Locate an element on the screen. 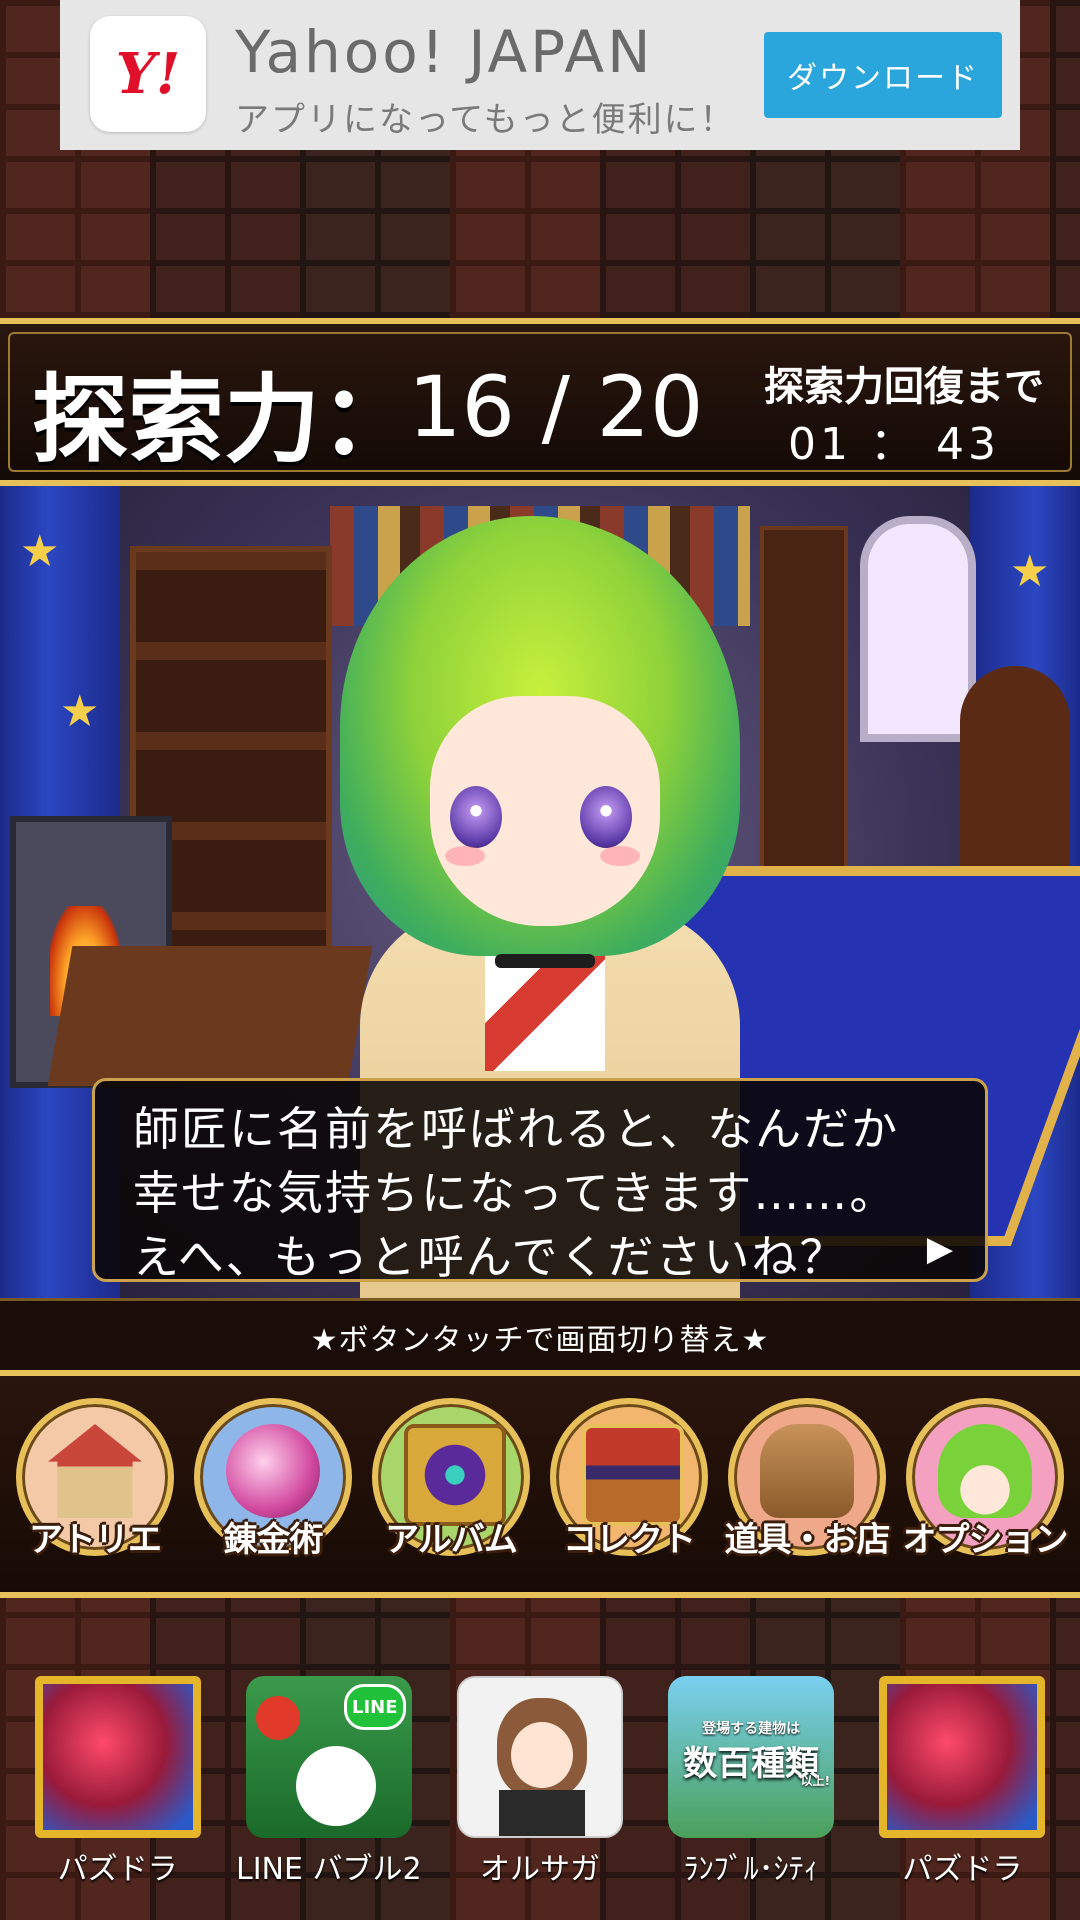 This screenshot has height=1920, width=1080. app-line-bubble: LINE LINE バブル2 is located at coordinates (329, 1791).